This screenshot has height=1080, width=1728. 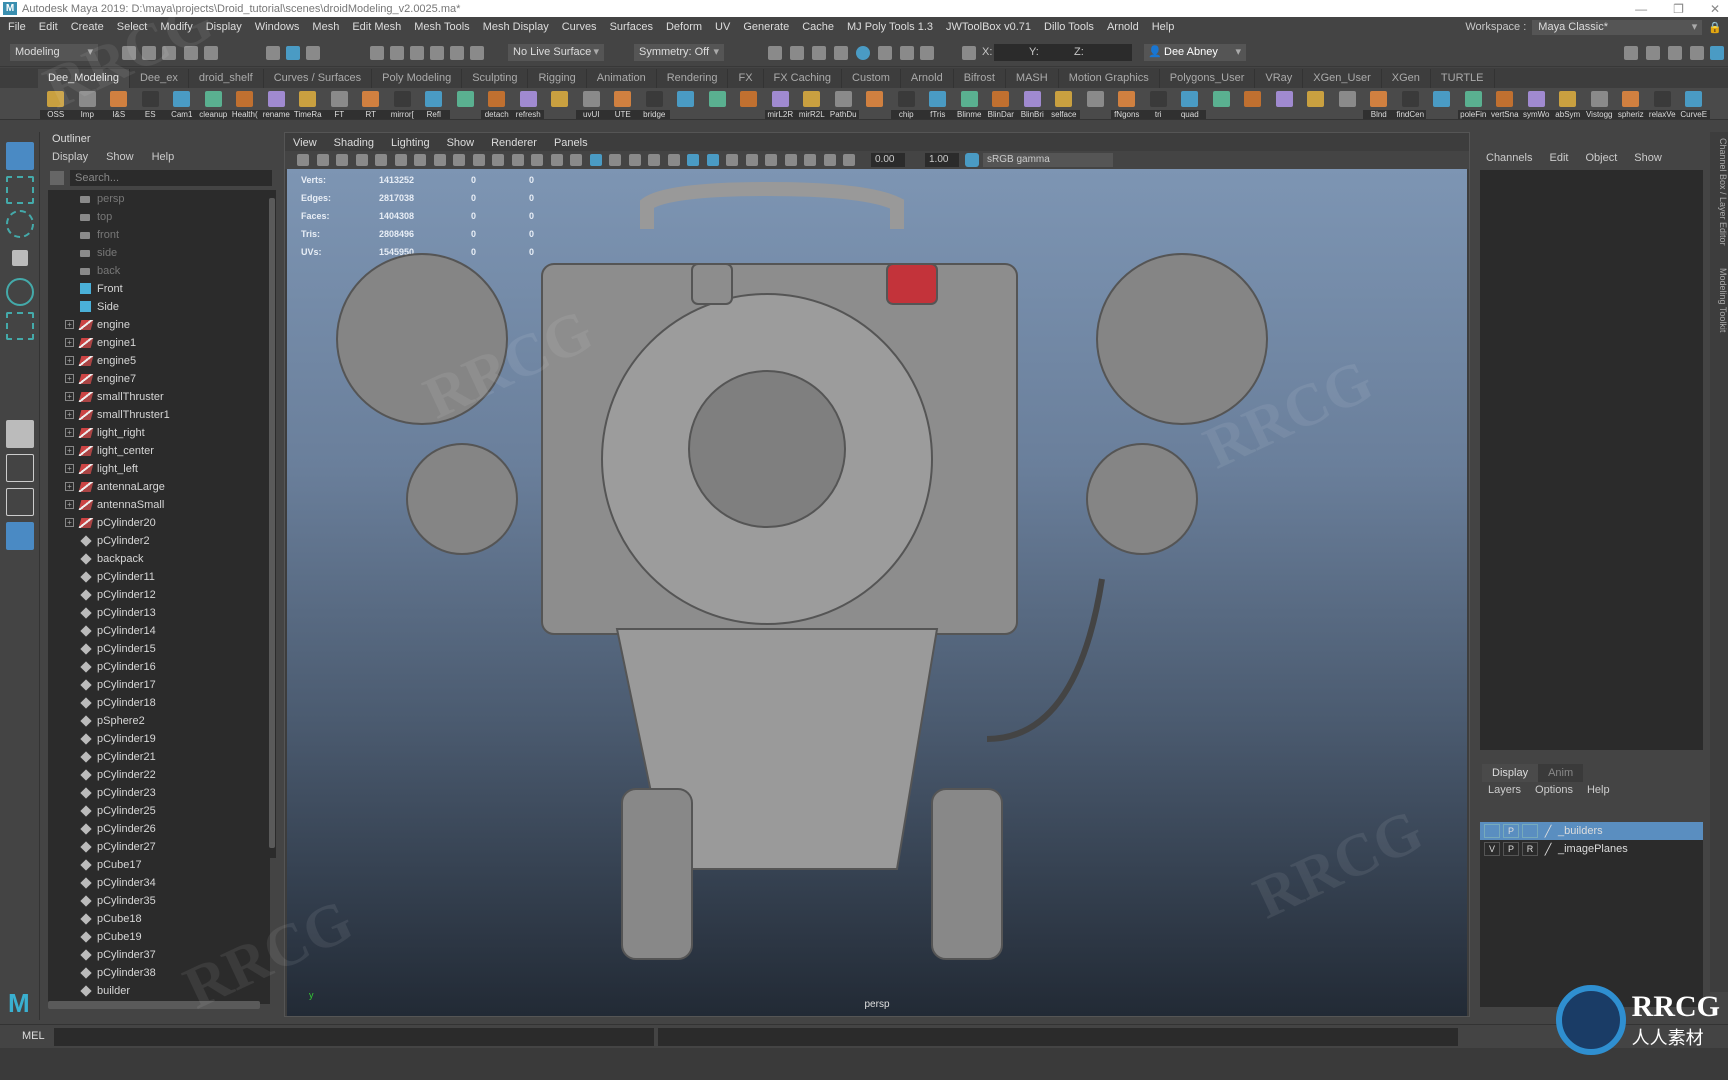 What do you see at coordinates (48, 27) in the screenshot?
I see `menu-edit: Edit` at bounding box center [48, 27].